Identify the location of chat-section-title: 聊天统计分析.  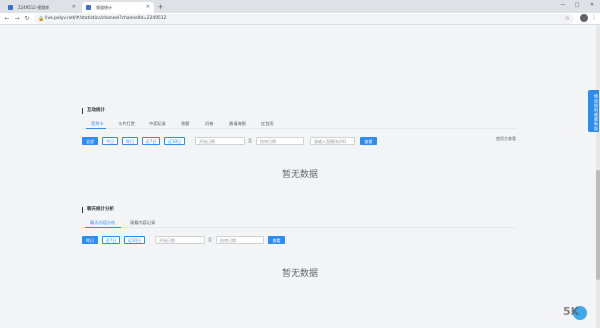
(98, 210).